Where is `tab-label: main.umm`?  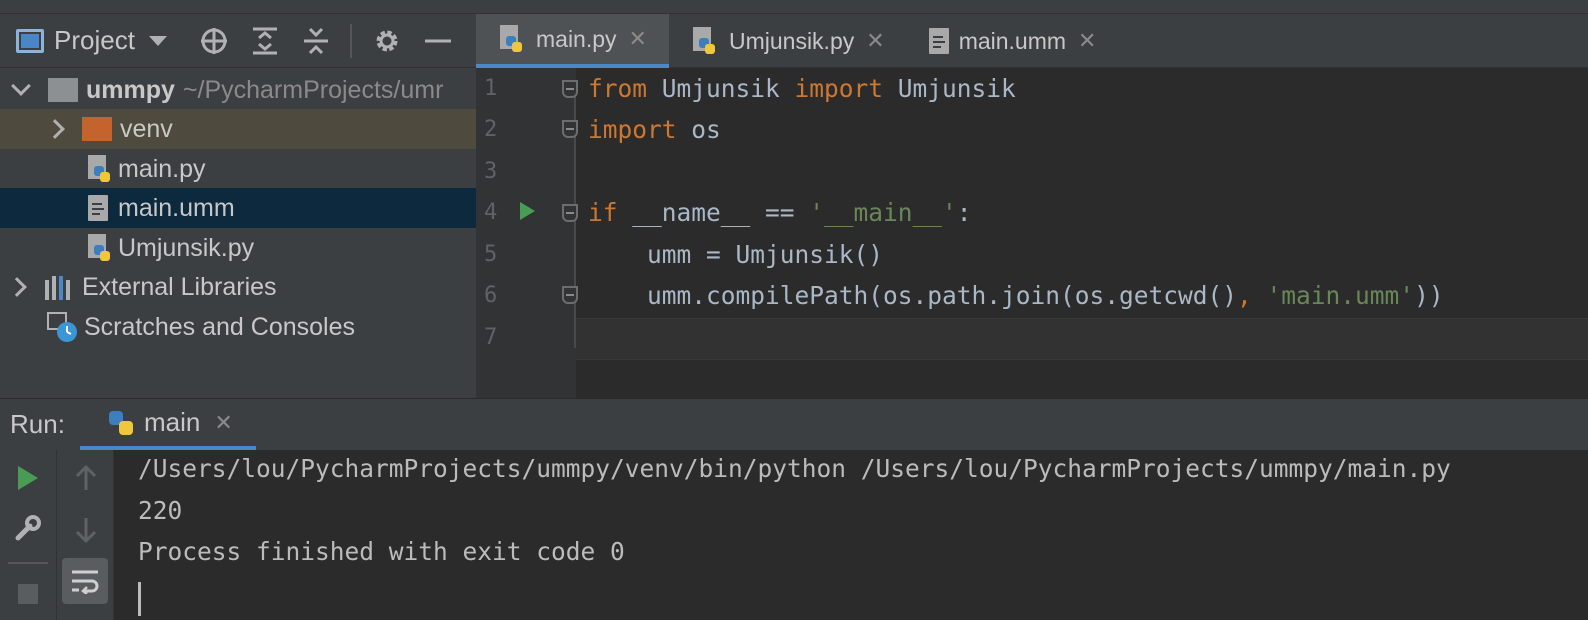
tab-label: main.umm is located at coordinates (1012, 40).